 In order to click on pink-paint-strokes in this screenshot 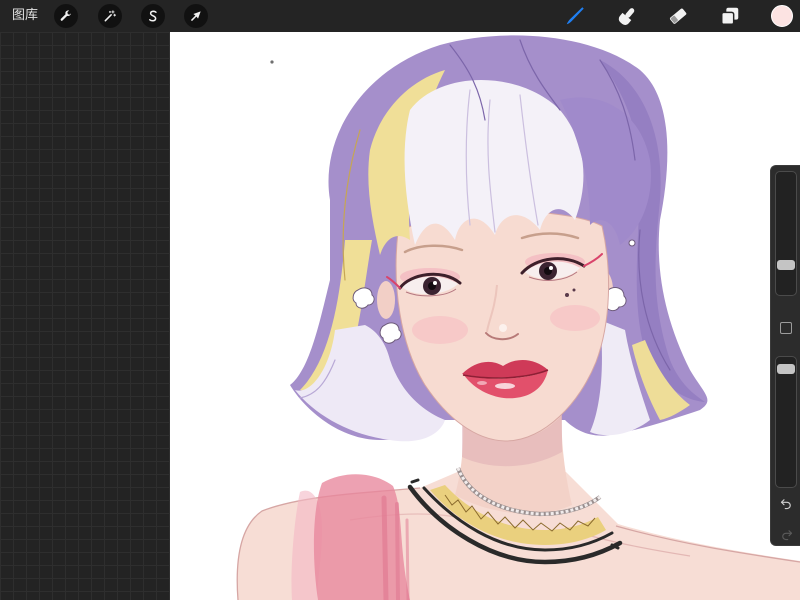, I will do `click(350, 537)`.